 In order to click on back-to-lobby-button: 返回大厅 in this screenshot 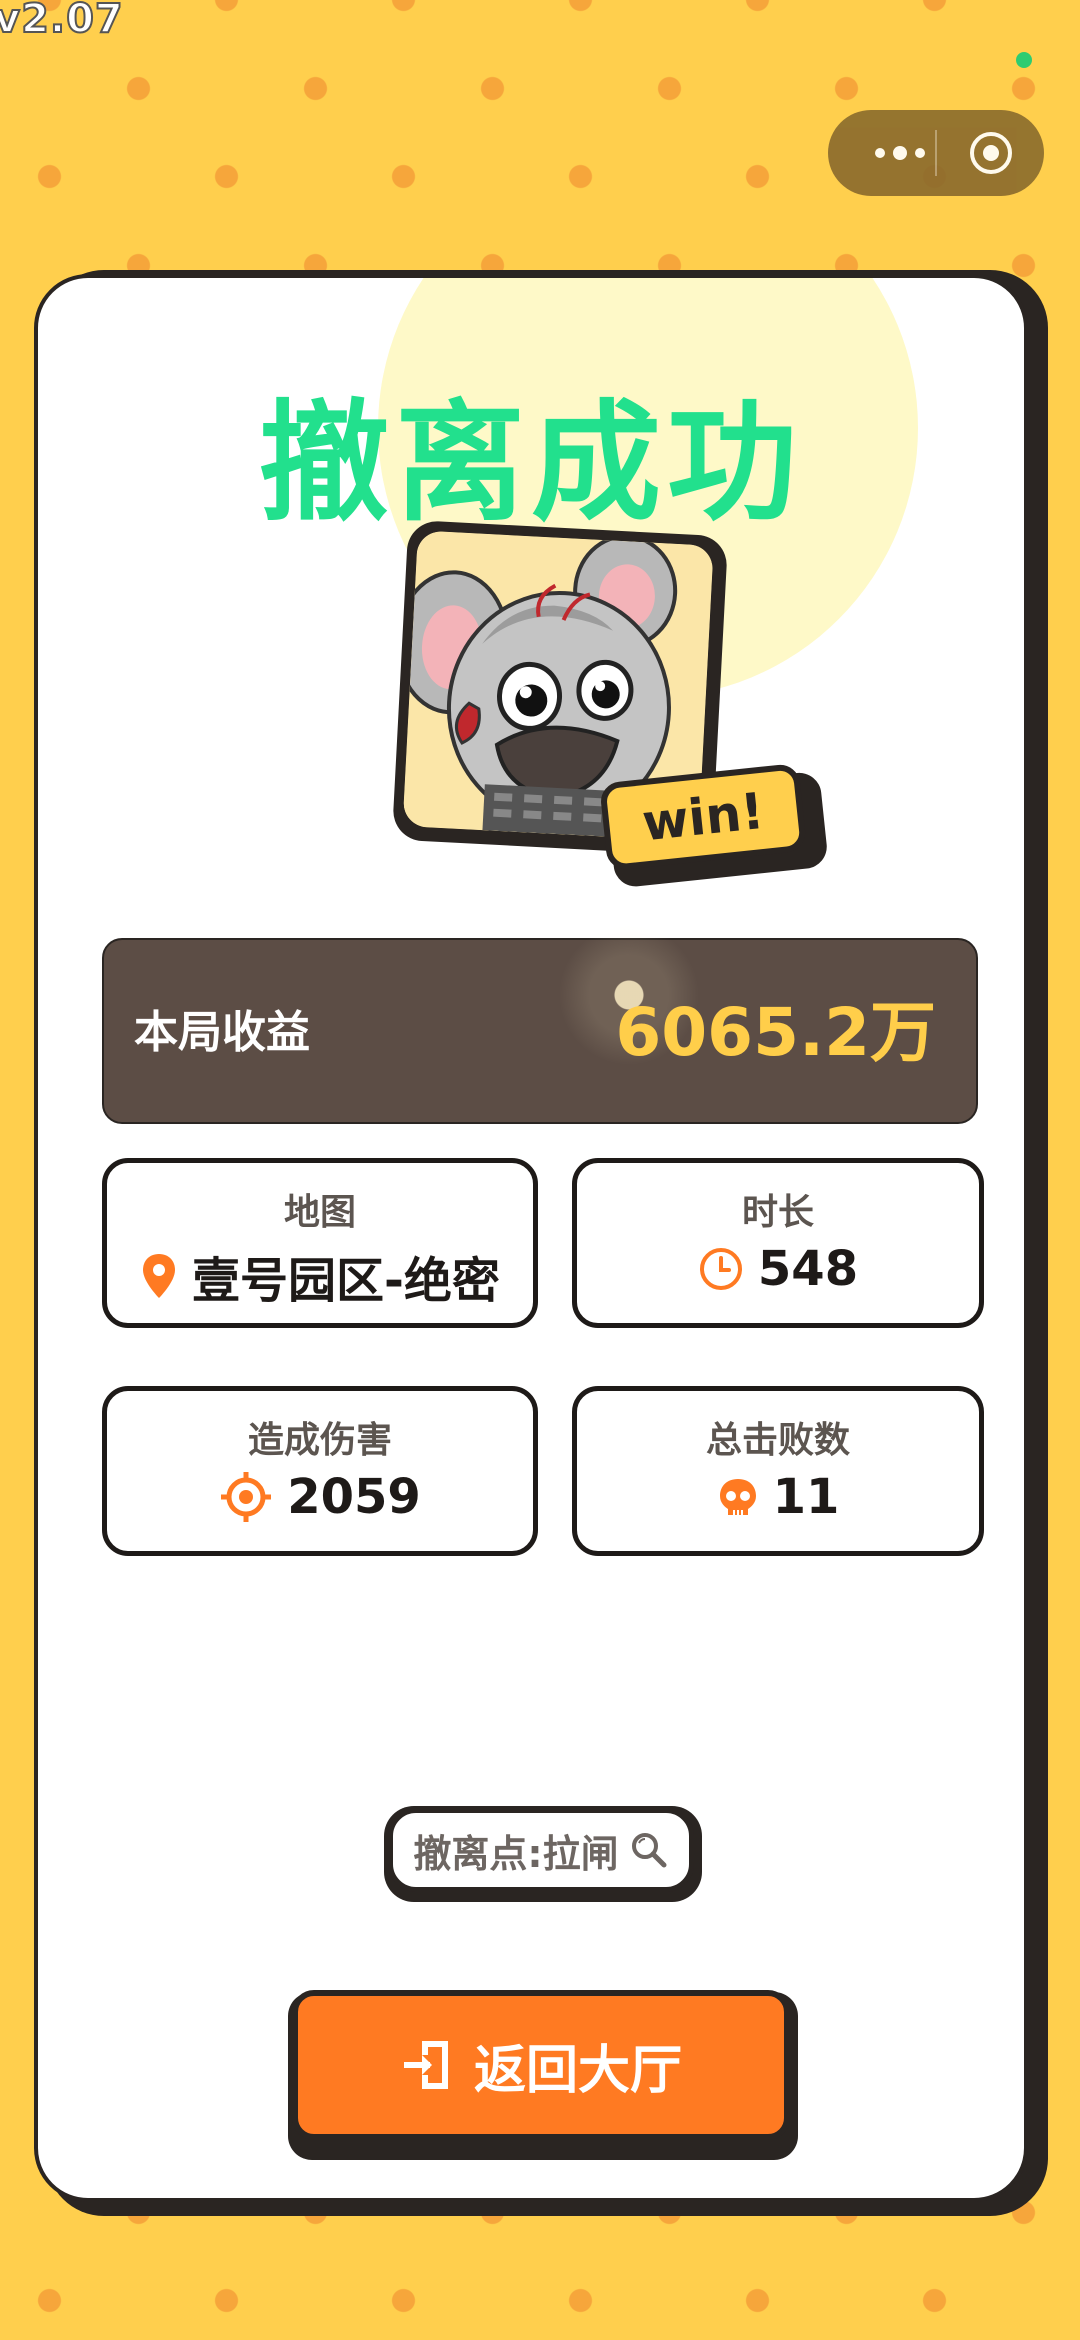, I will do `click(541, 2065)`.